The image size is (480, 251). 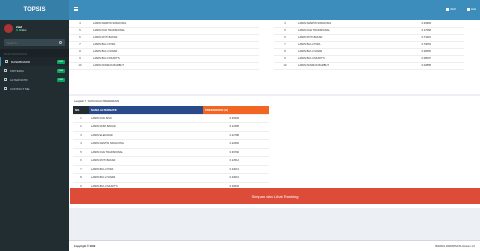 I want to click on cell-value: 0.22788, so click(x=236, y=135).